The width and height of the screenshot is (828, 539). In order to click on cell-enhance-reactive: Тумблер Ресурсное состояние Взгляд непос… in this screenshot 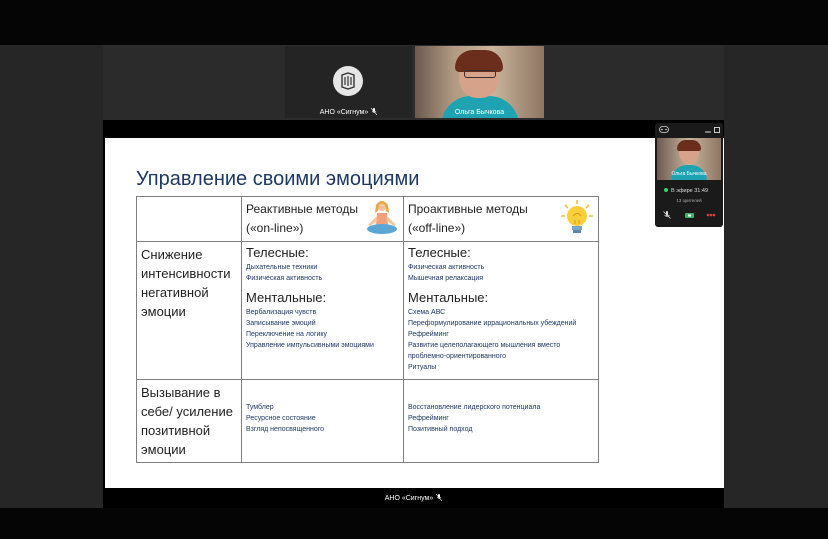, I will do `click(322, 421)`.